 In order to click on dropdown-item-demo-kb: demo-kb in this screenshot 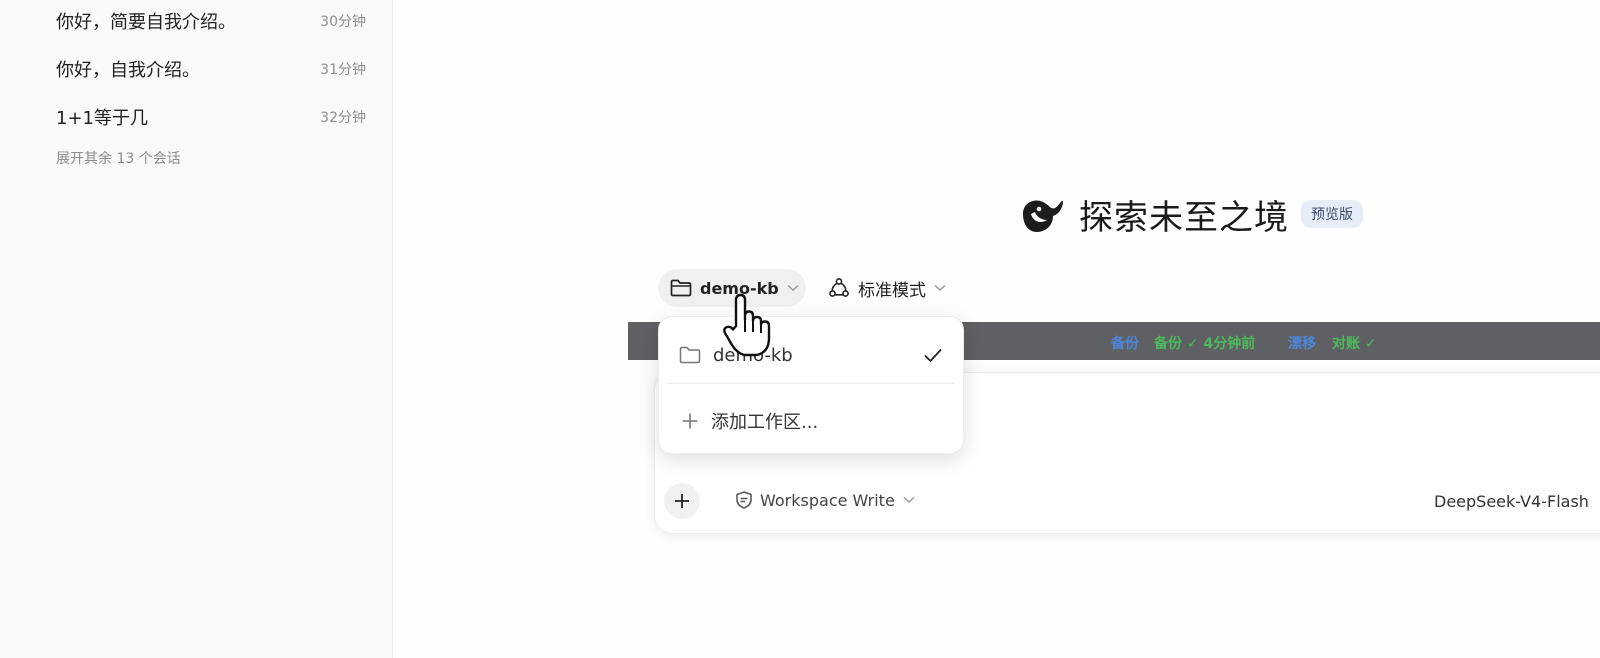, I will do `click(811, 355)`.